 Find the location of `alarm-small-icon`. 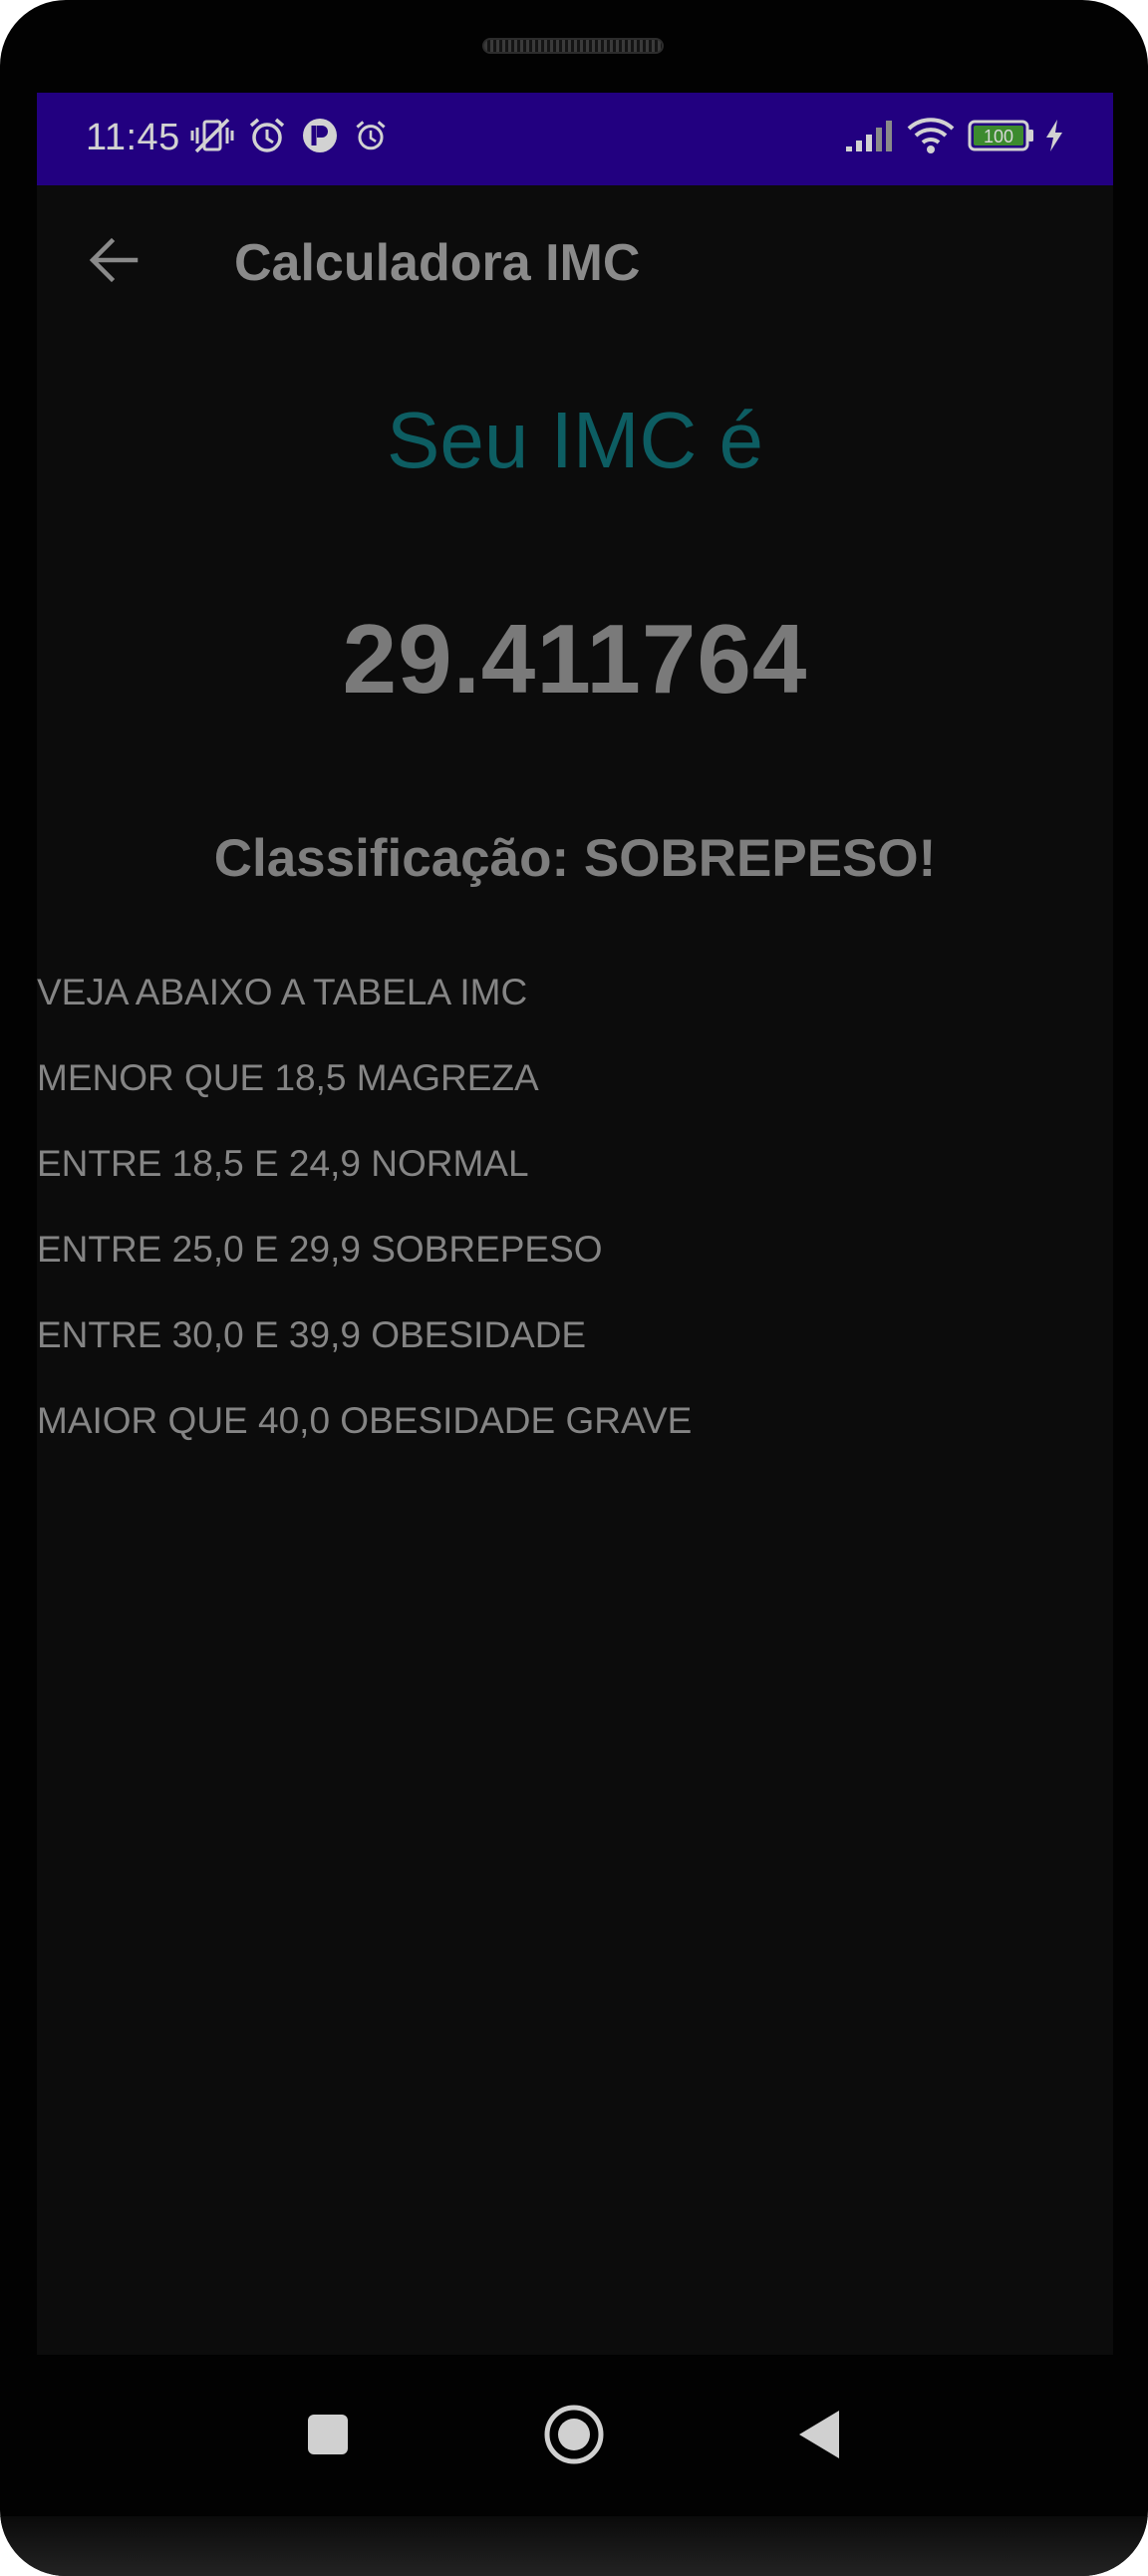

alarm-small-icon is located at coordinates (371, 135).